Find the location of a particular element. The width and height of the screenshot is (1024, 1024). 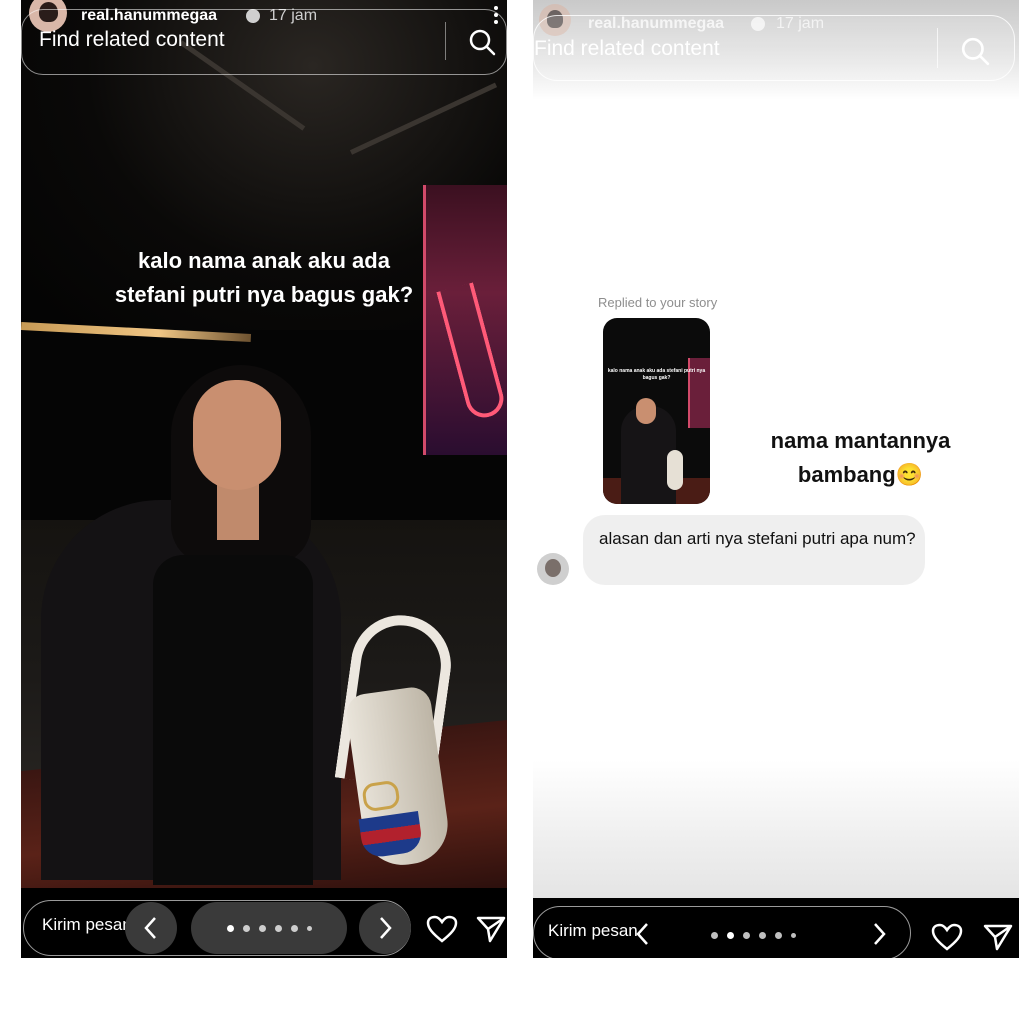

reply-text: bambang is located at coordinates (846, 474).